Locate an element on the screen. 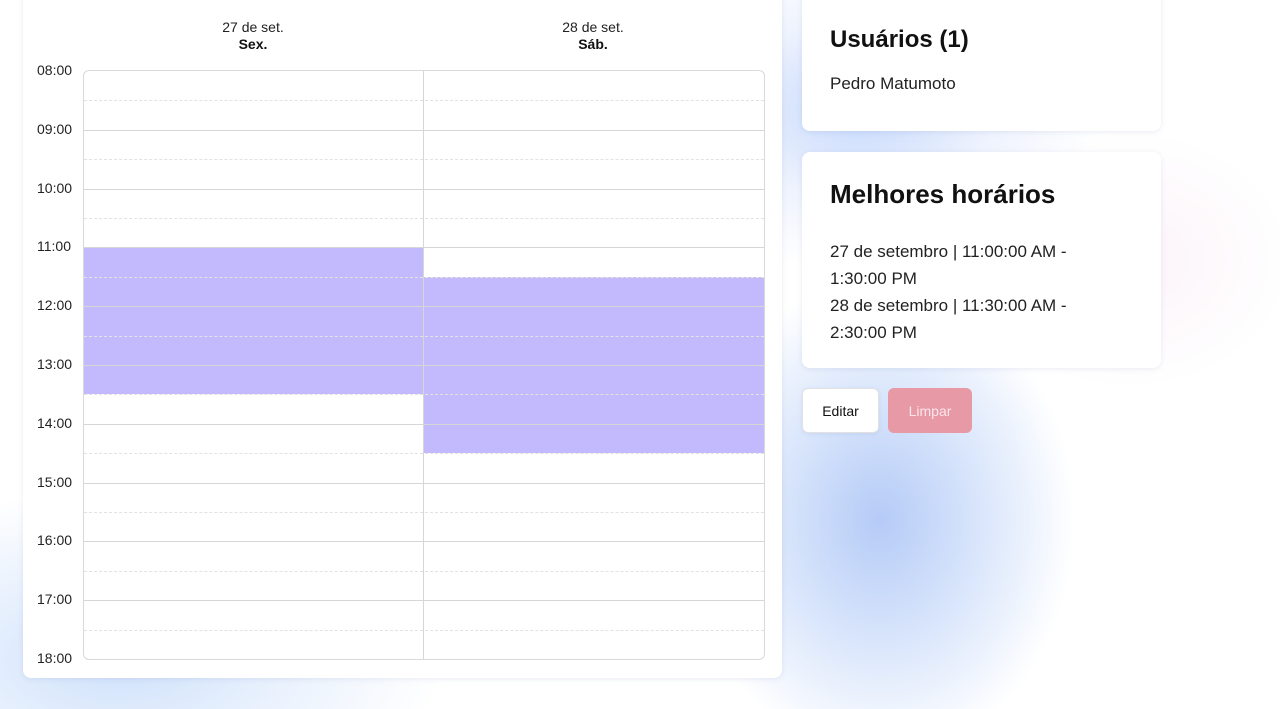 This screenshot has width=1280, height=709. day-weekday: Sex. is located at coordinates (253, 44).